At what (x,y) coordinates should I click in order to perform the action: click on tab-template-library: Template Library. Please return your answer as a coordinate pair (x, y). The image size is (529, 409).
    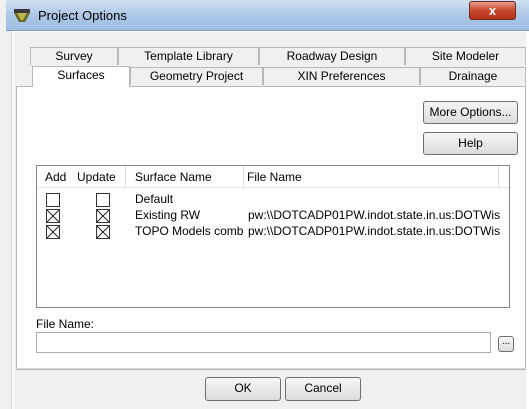
    Looking at the image, I should click on (188, 56).